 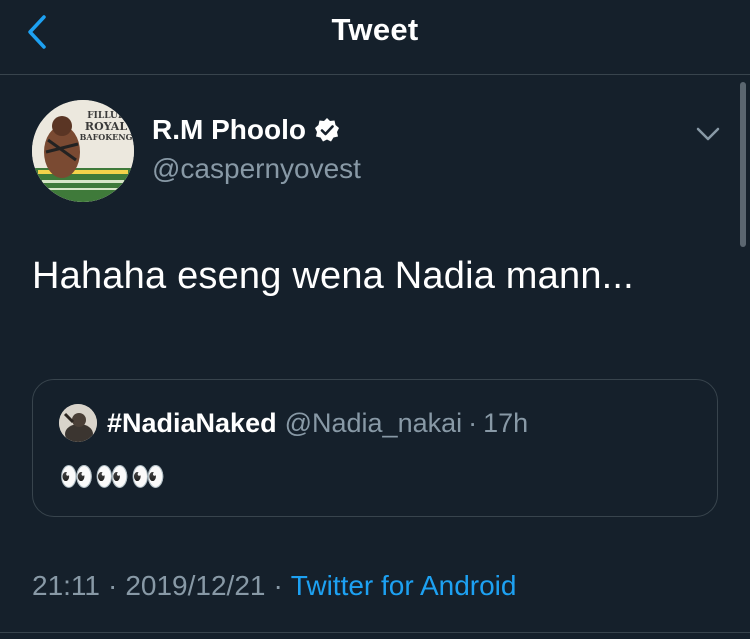 What do you see at coordinates (506, 423) in the screenshot?
I see `quoted-time: 17h` at bounding box center [506, 423].